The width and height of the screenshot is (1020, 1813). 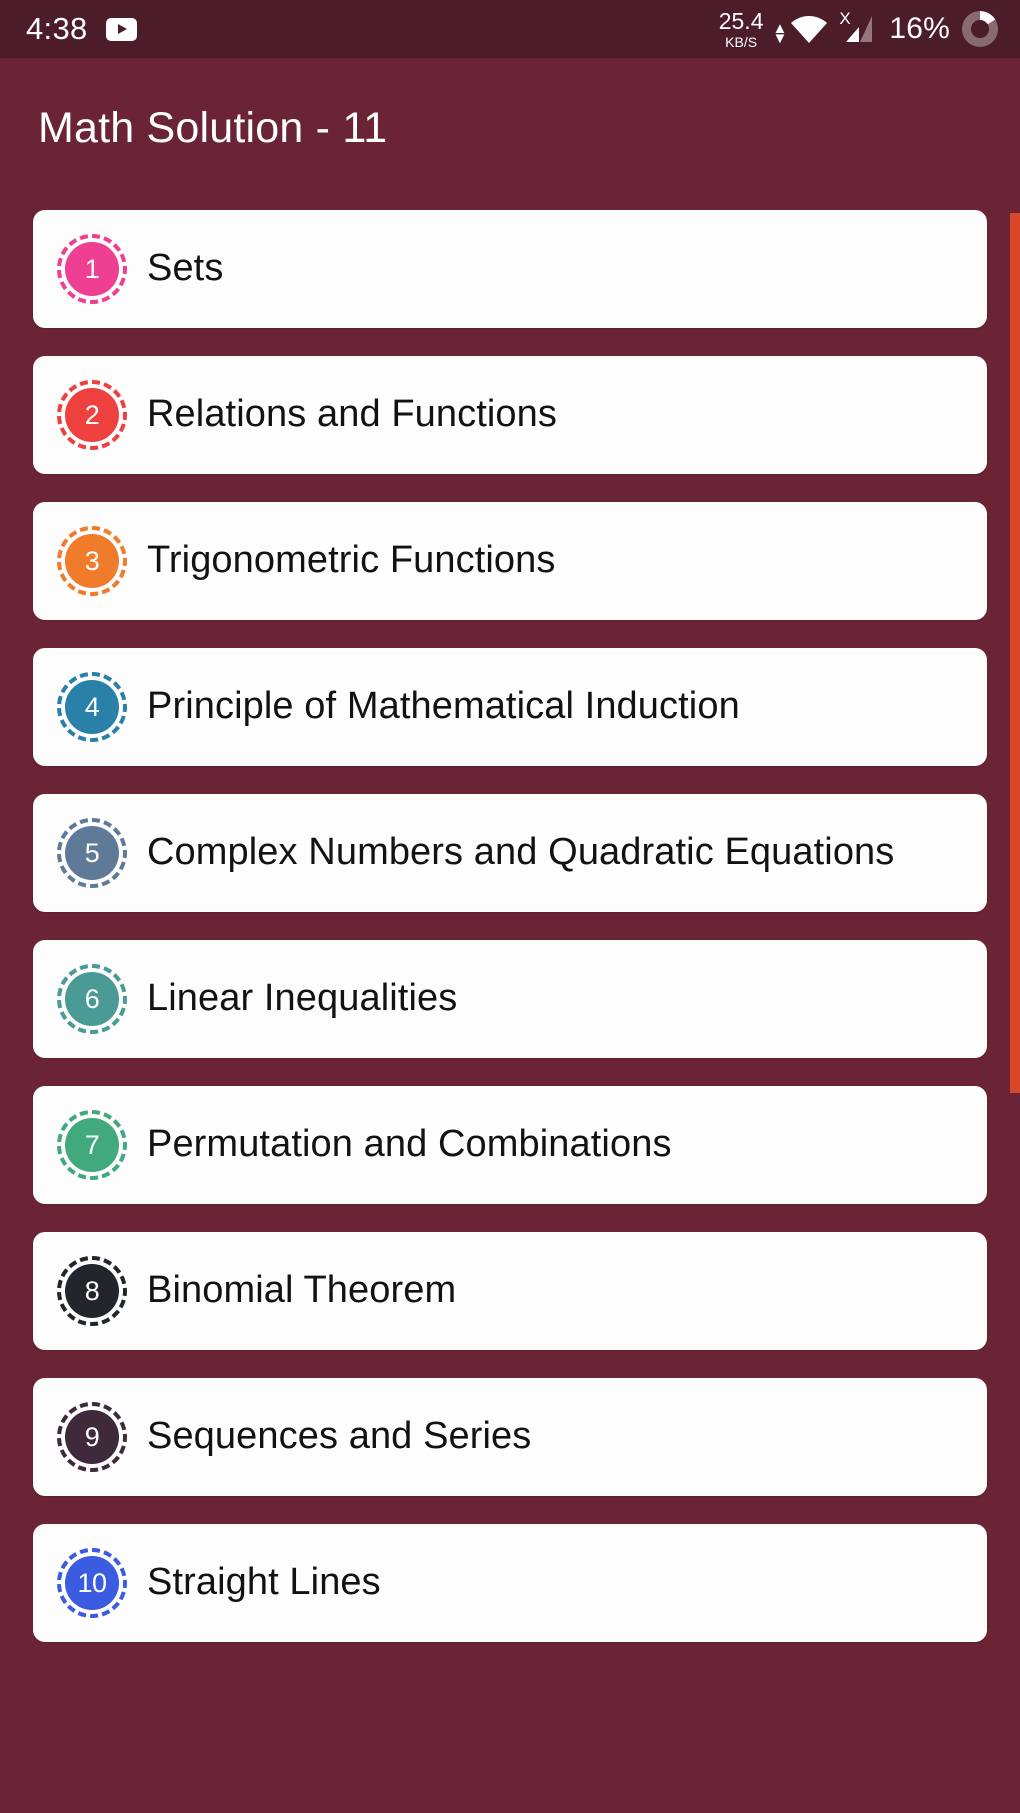 What do you see at coordinates (510, 269) in the screenshot?
I see `chapter-card: 1 Sets` at bounding box center [510, 269].